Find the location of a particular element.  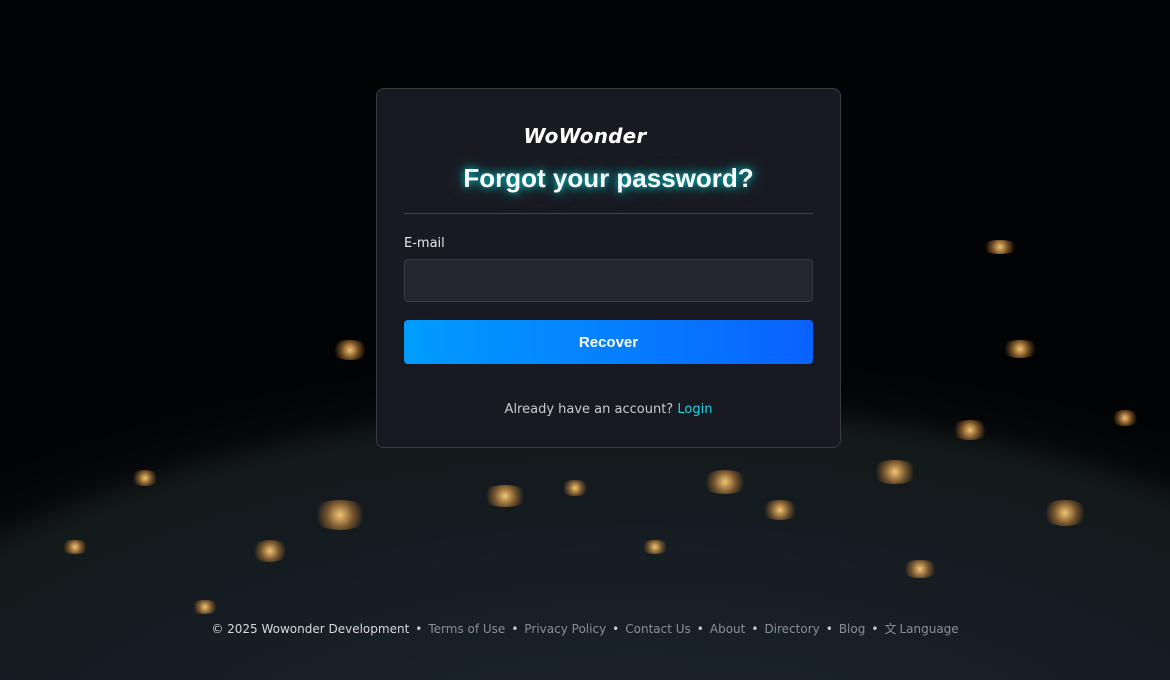

footer-link-privacy: Privacy Policy is located at coordinates (565, 629).